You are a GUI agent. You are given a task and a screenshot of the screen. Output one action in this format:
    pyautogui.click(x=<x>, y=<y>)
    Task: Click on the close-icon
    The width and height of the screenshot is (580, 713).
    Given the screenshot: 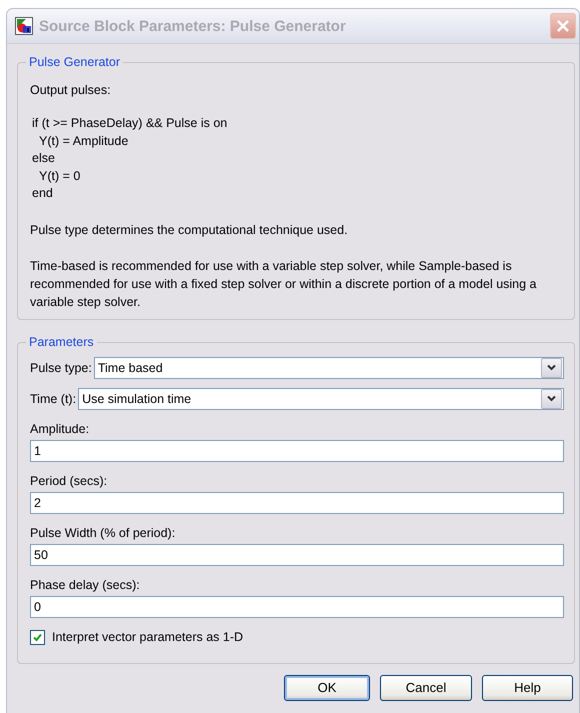 What is the action you would take?
    pyautogui.click(x=563, y=26)
    